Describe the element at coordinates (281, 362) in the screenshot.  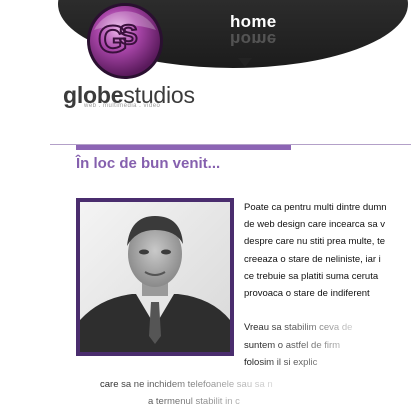
I see `intro-line: folosim il si explic` at that location.